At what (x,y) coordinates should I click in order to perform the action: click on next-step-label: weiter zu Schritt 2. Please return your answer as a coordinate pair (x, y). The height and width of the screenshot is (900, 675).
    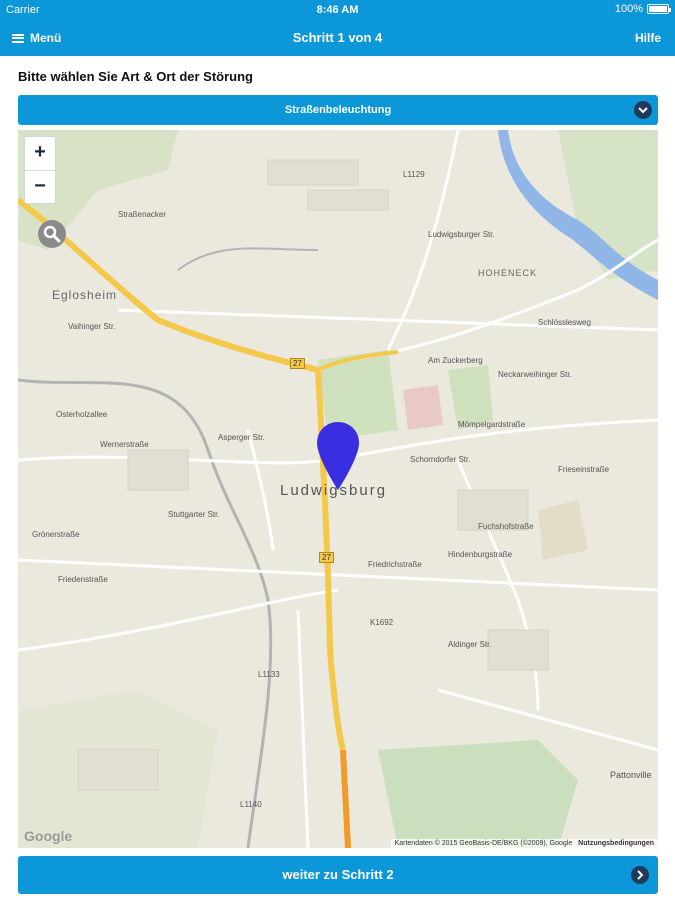
    Looking at the image, I should click on (338, 874).